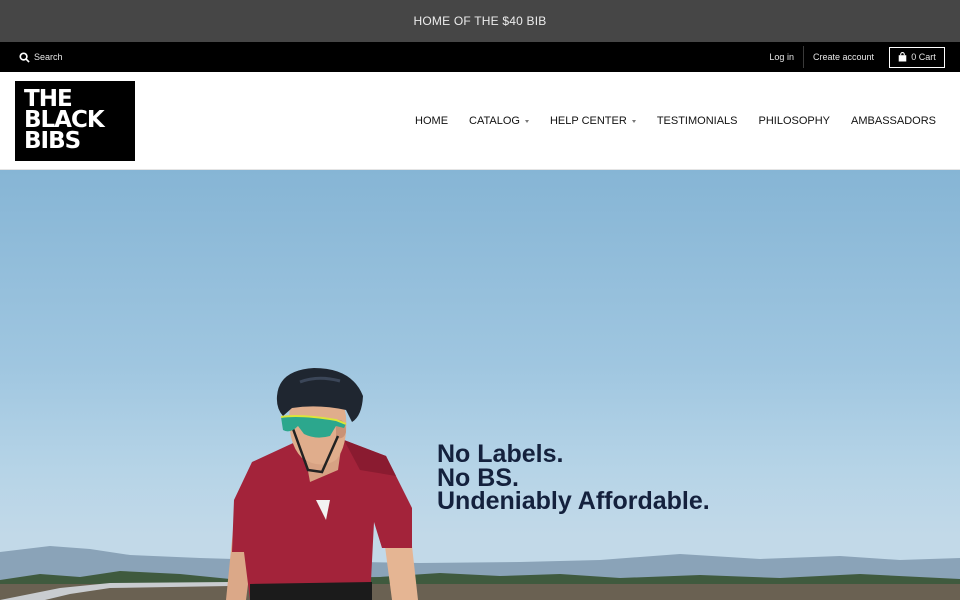  What do you see at coordinates (573, 501) in the screenshot?
I see `hero-line: Undeniably Affordable.` at bounding box center [573, 501].